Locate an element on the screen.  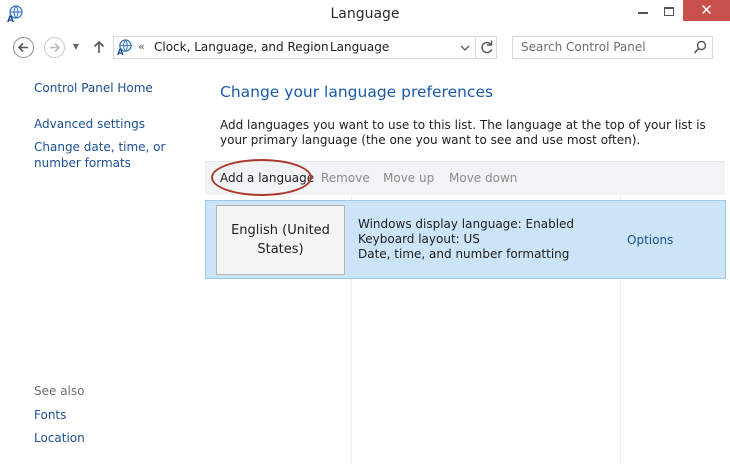
window-title: Language is located at coordinates (365, 14).